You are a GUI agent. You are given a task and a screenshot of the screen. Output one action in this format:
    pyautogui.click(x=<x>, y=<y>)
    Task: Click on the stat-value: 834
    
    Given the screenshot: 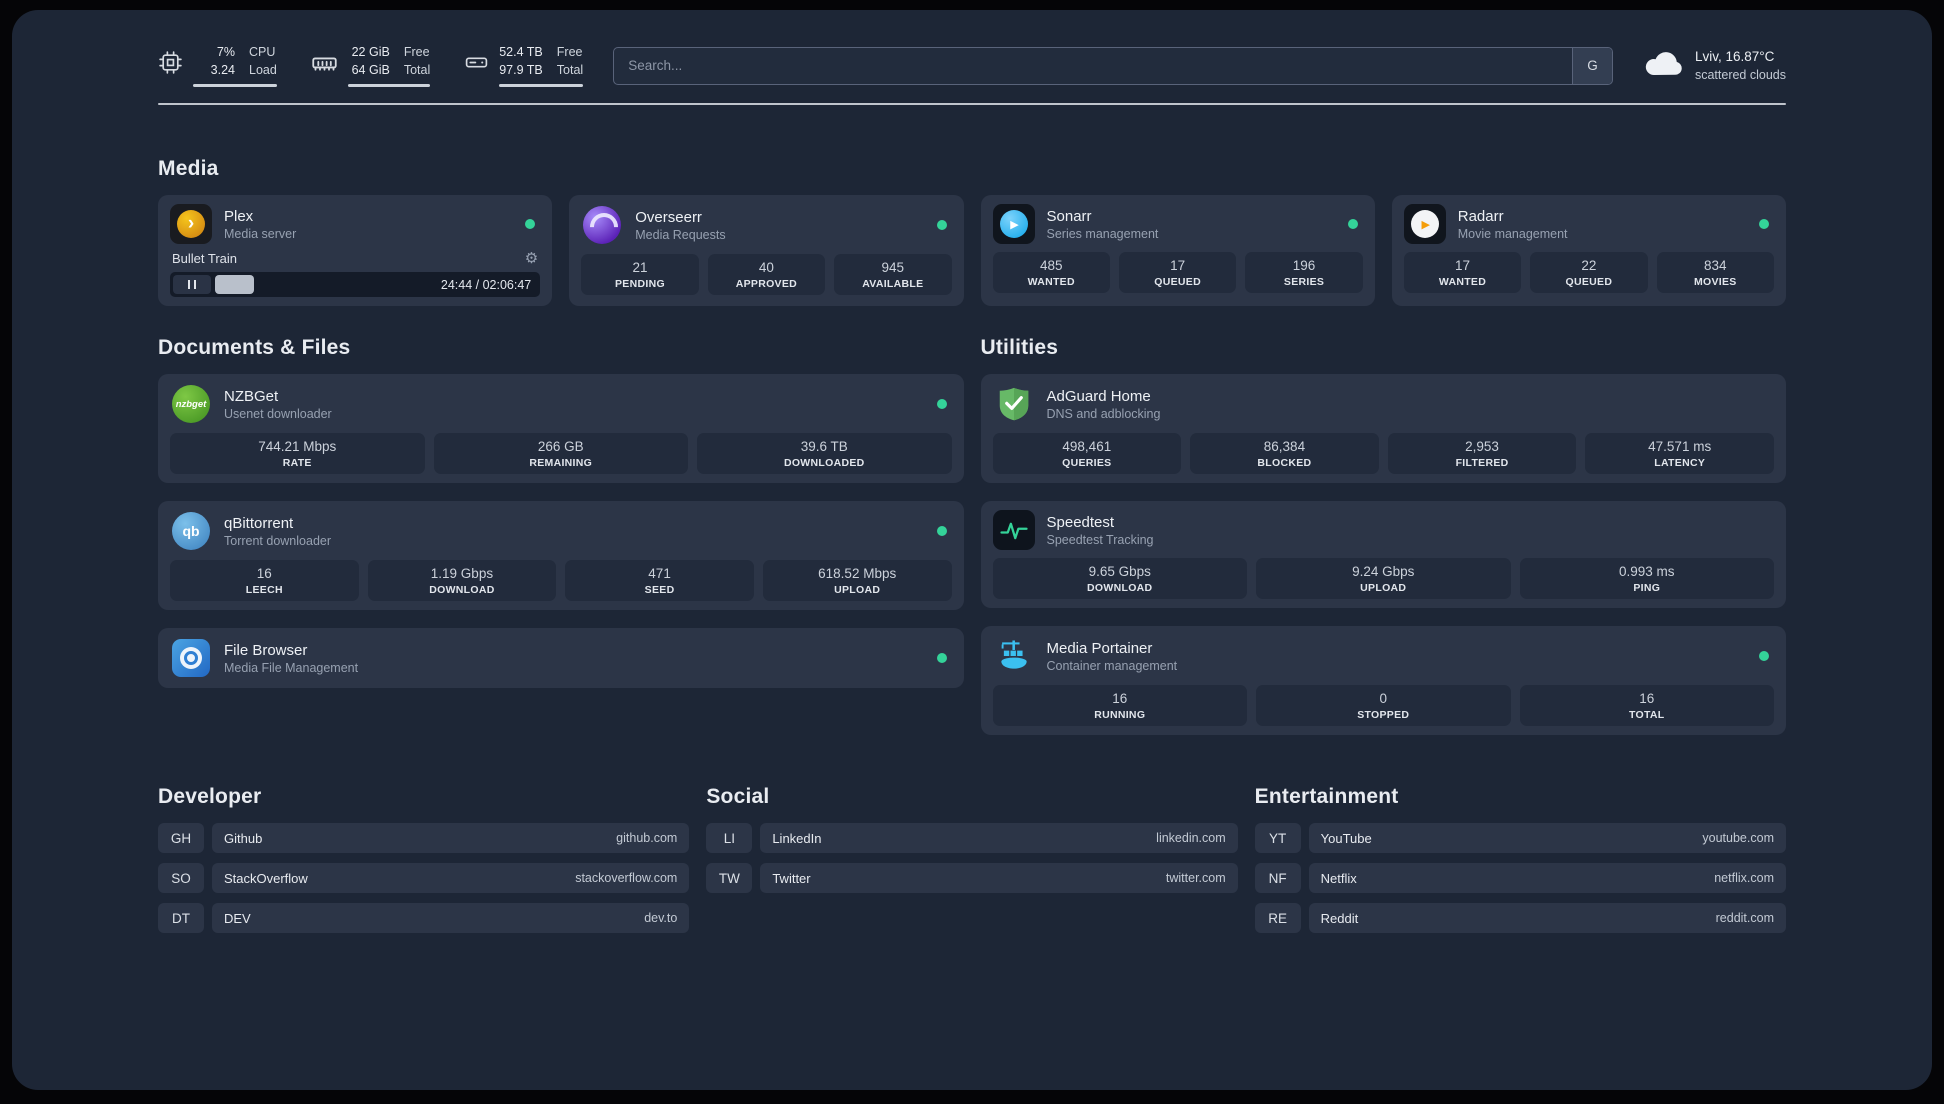 What is the action you would take?
    pyautogui.click(x=1715, y=265)
    